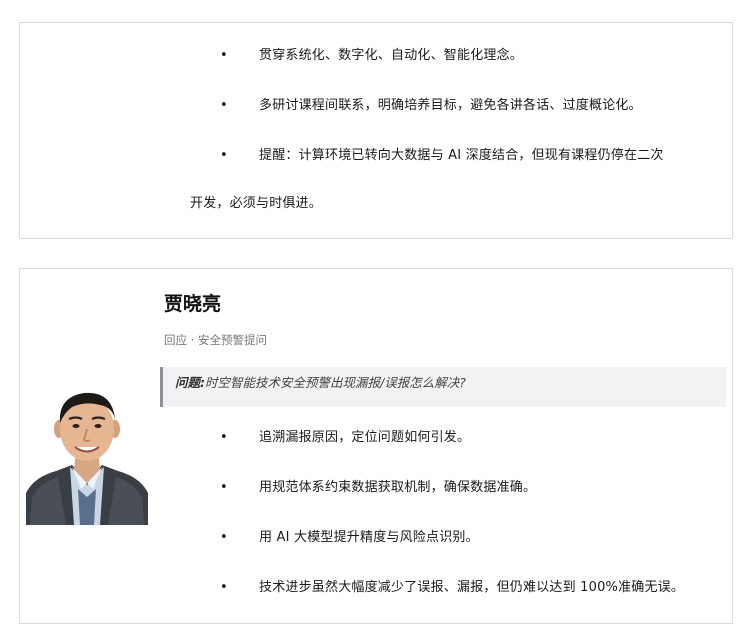 The height and width of the screenshot is (628, 745). I want to click on list-item-text: 技术进步虽然大幅度减少了误报、漏报，但仍难以达到 100%准确无误。, so click(472, 587).